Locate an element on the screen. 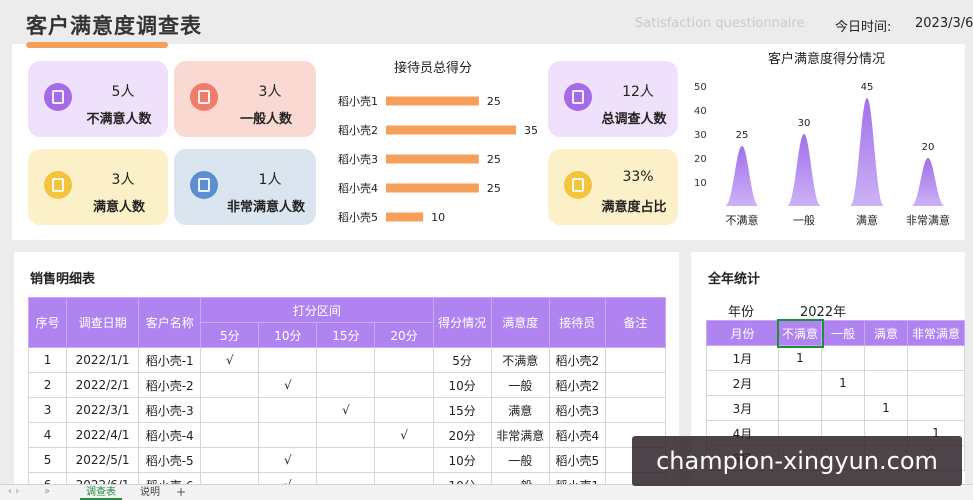  sheet-tab-survey: 调查表 is located at coordinates (101, 493).